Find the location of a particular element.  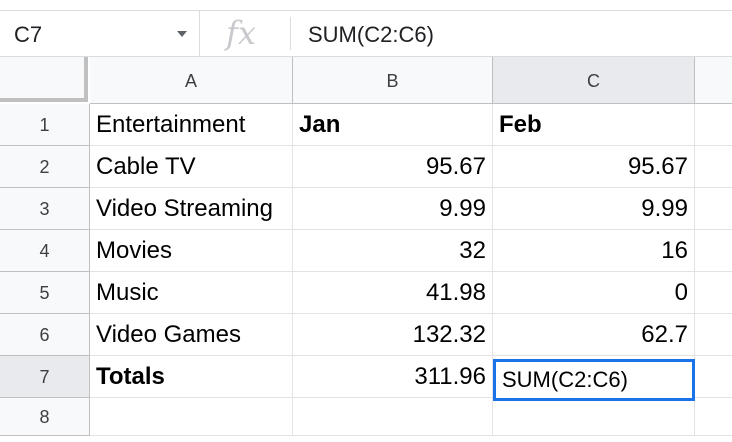

select-all-corner is located at coordinates (44, 79).